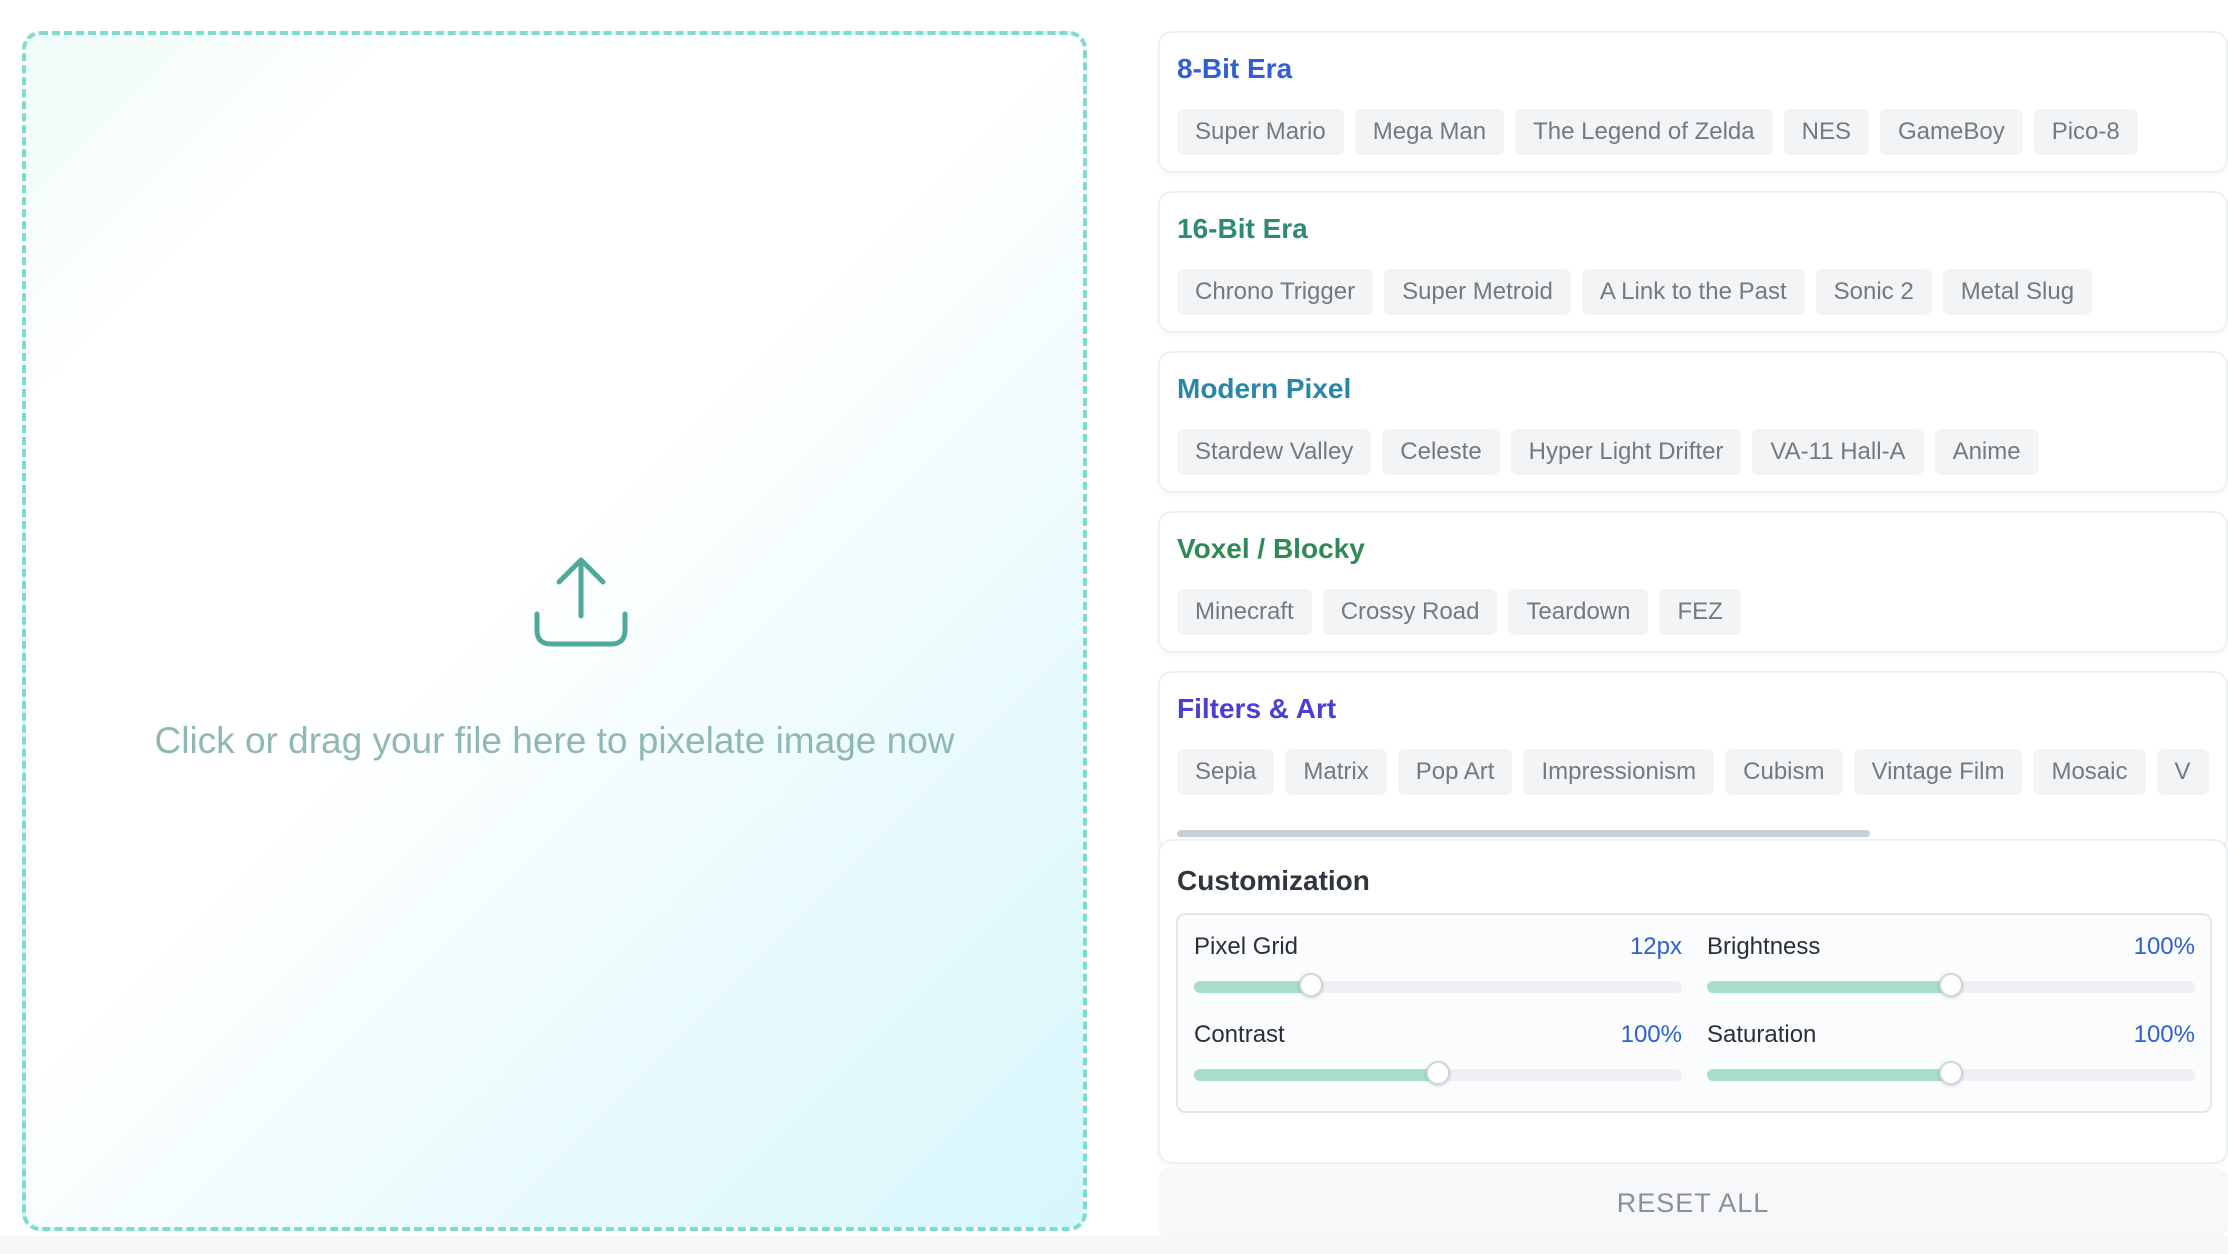  What do you see at coordinates (1644, 132) in the screenshot?
I see `style-chip: The Legend of Zelda` at bounding box center [1644, 132].